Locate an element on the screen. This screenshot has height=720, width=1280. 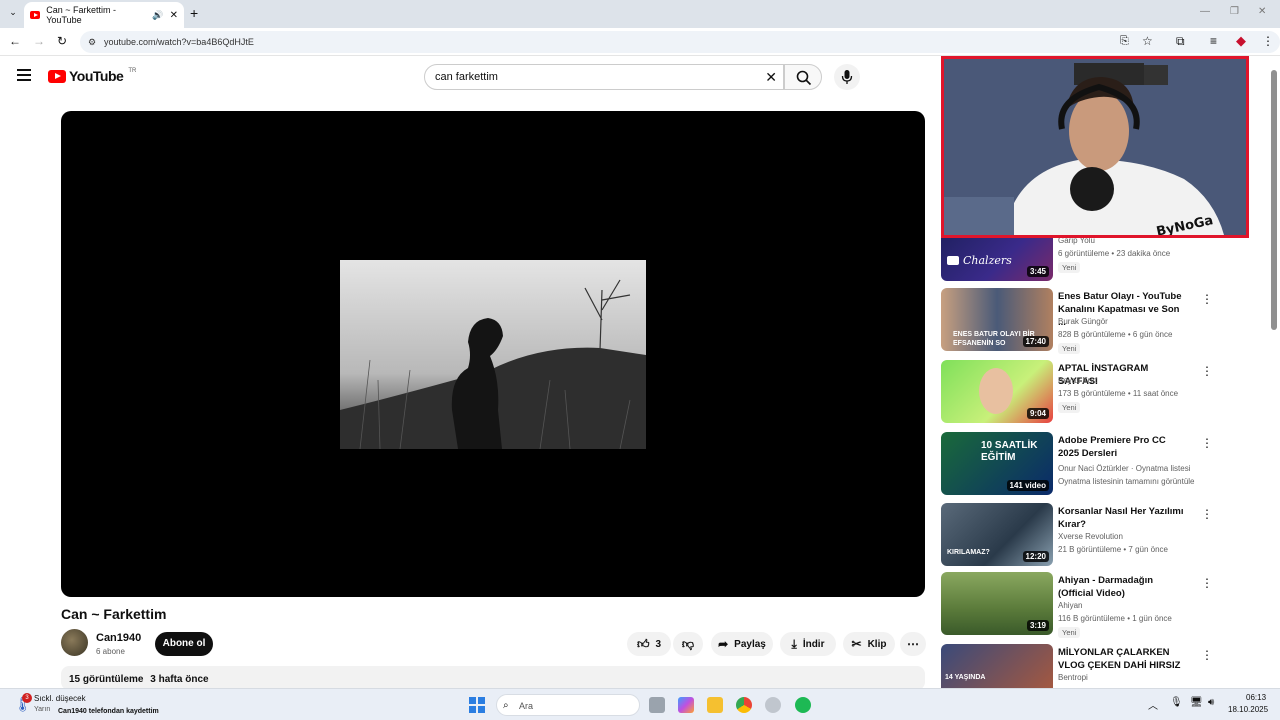
voice-search-button is located at coordinates (847, 77).